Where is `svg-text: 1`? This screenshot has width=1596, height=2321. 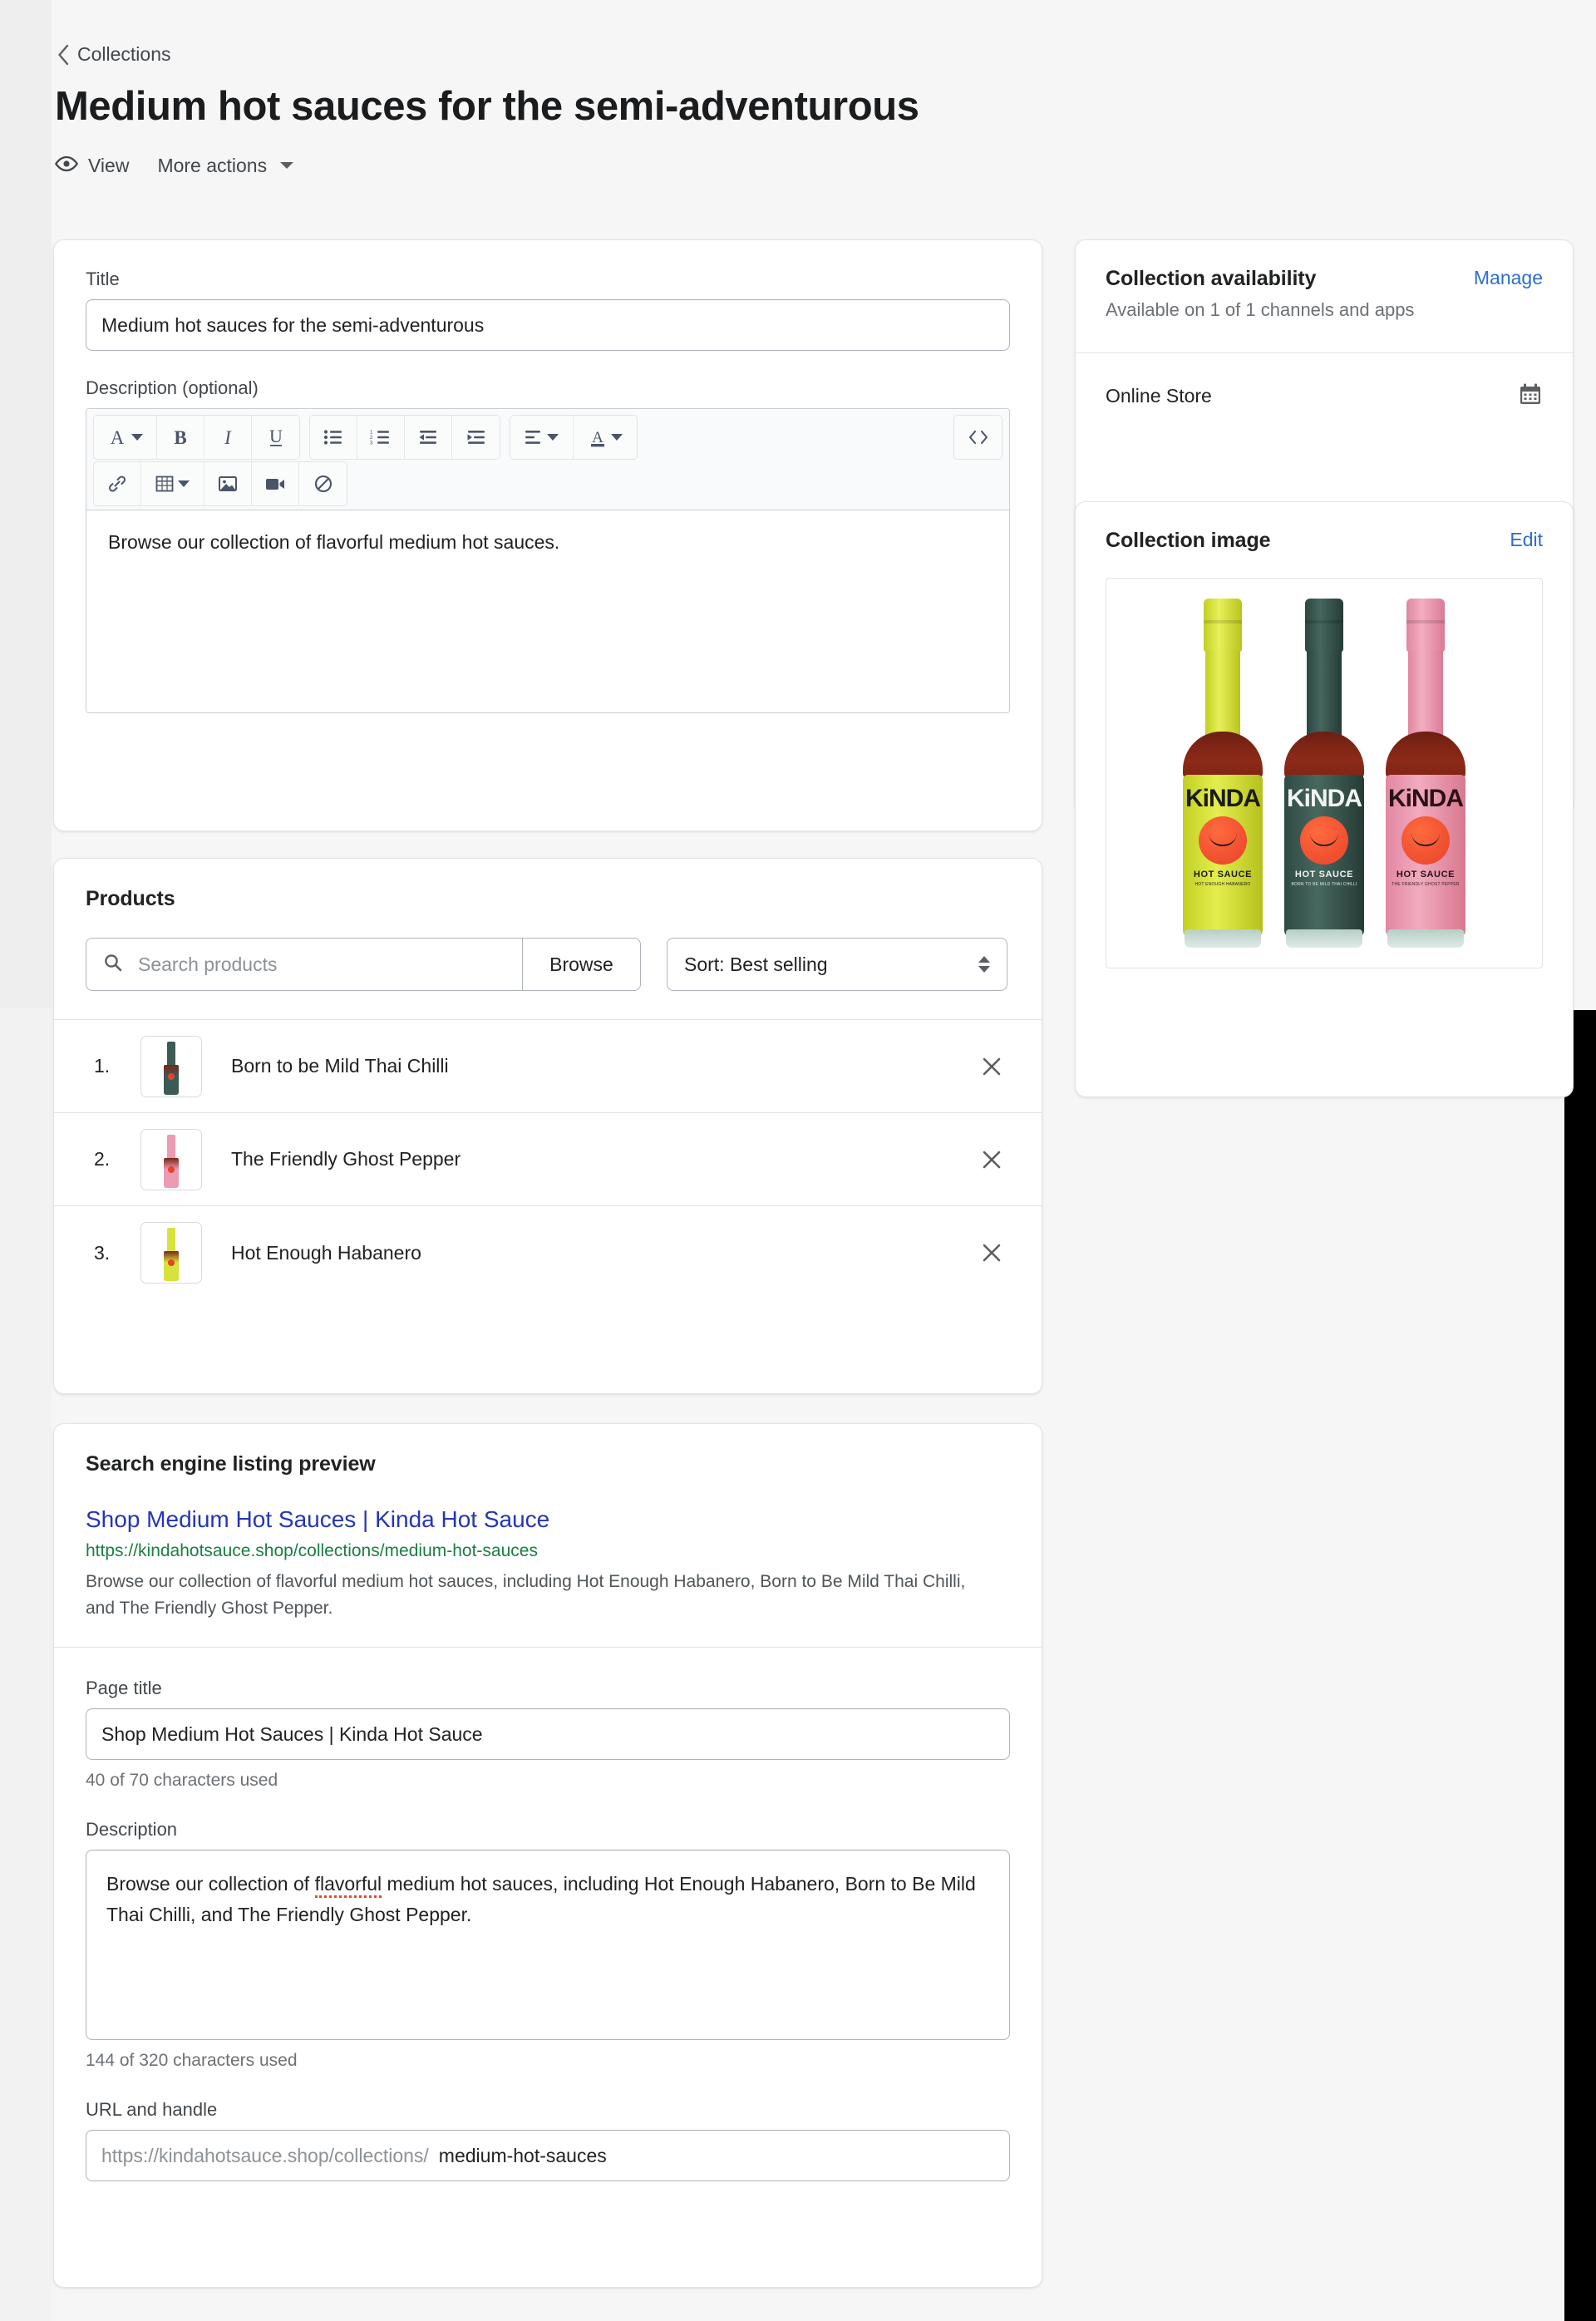
svg-text: 1 is located at coordinates (371, 434).